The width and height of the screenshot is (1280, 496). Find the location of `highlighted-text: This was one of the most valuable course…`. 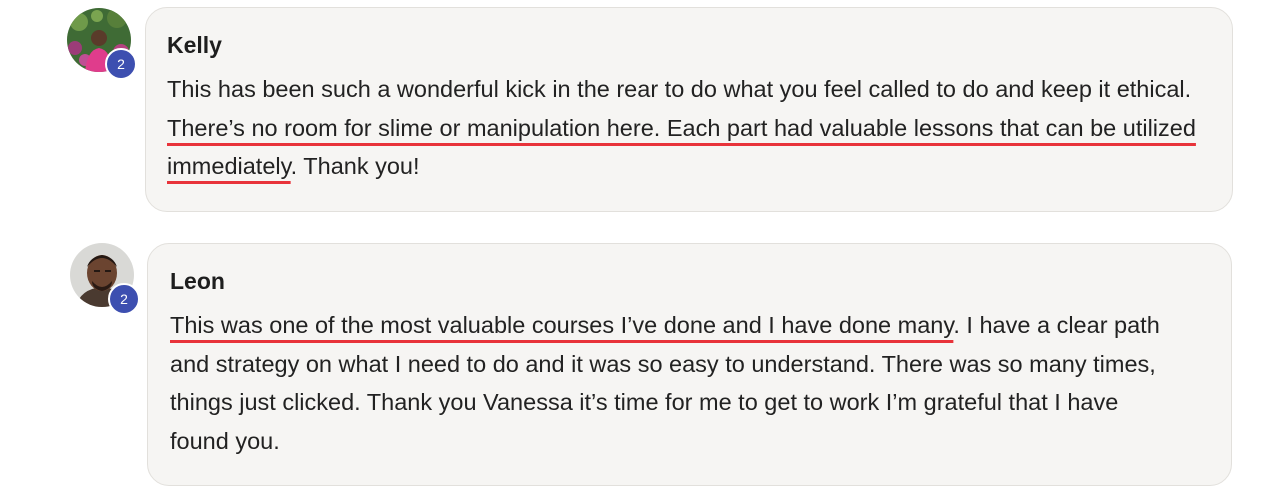

highlighted-text: This was one of the most valuable course… is located at coordinates (562, 325).